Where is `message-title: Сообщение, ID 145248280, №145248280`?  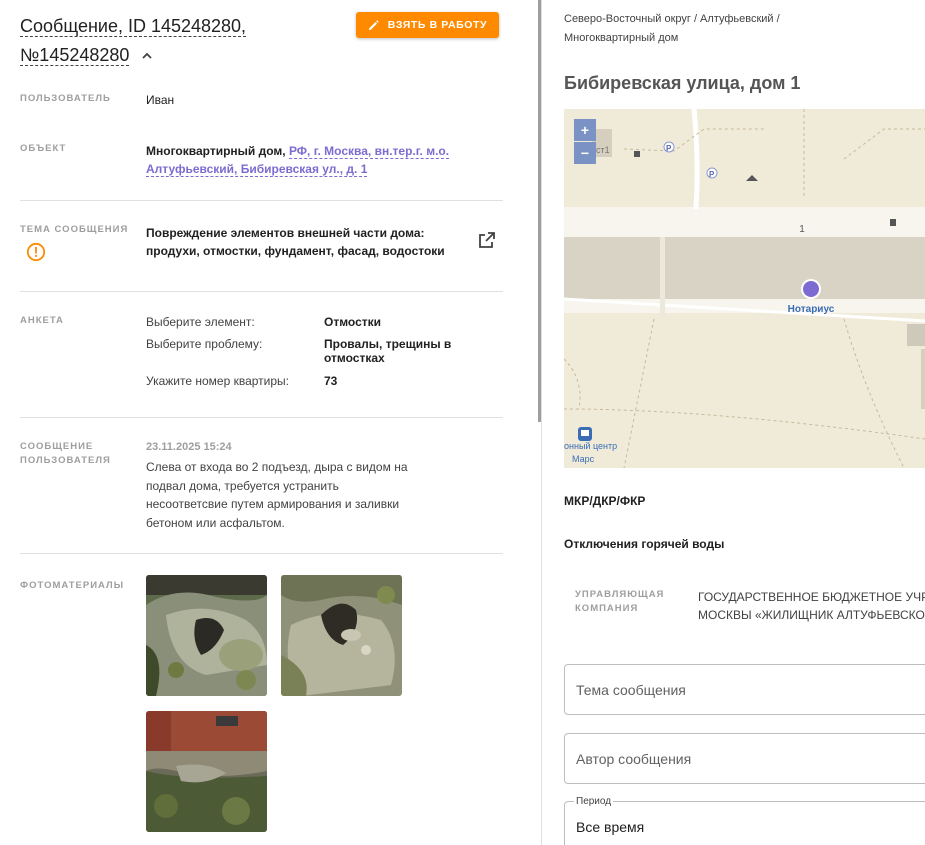 message-title: Сообщение, ID 145248280, №145248280 is located at coordinates (180, 41).